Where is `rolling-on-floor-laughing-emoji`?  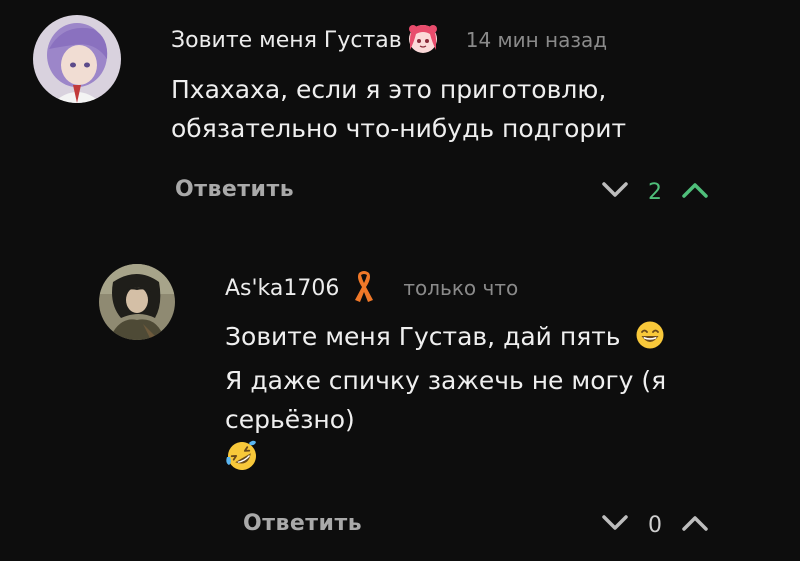 rolling-on-floor-laughing-emoji is located at coordinates (242, 461).